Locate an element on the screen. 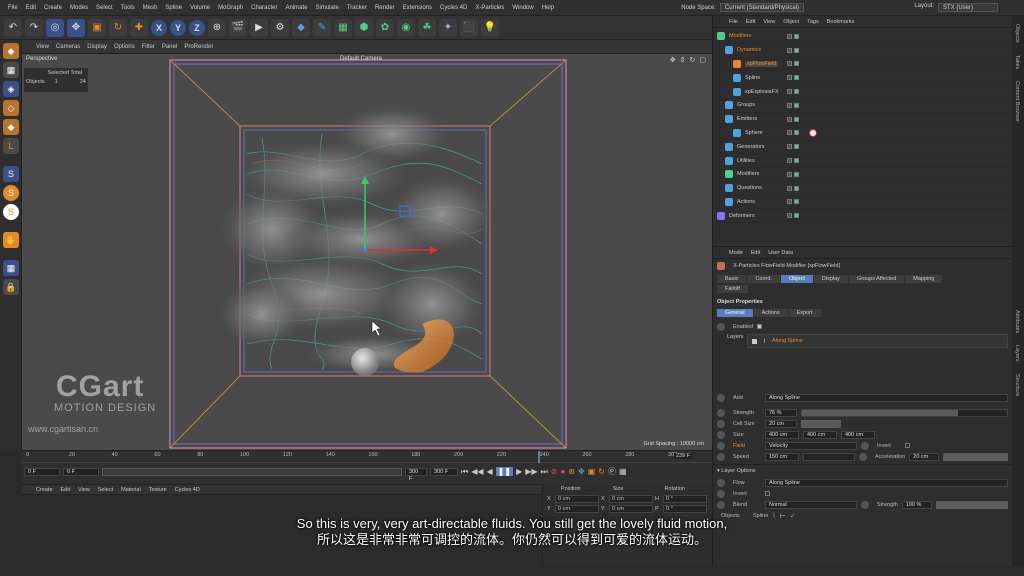  side-tab-structure: Structure is located at coordinates (1017, 385).